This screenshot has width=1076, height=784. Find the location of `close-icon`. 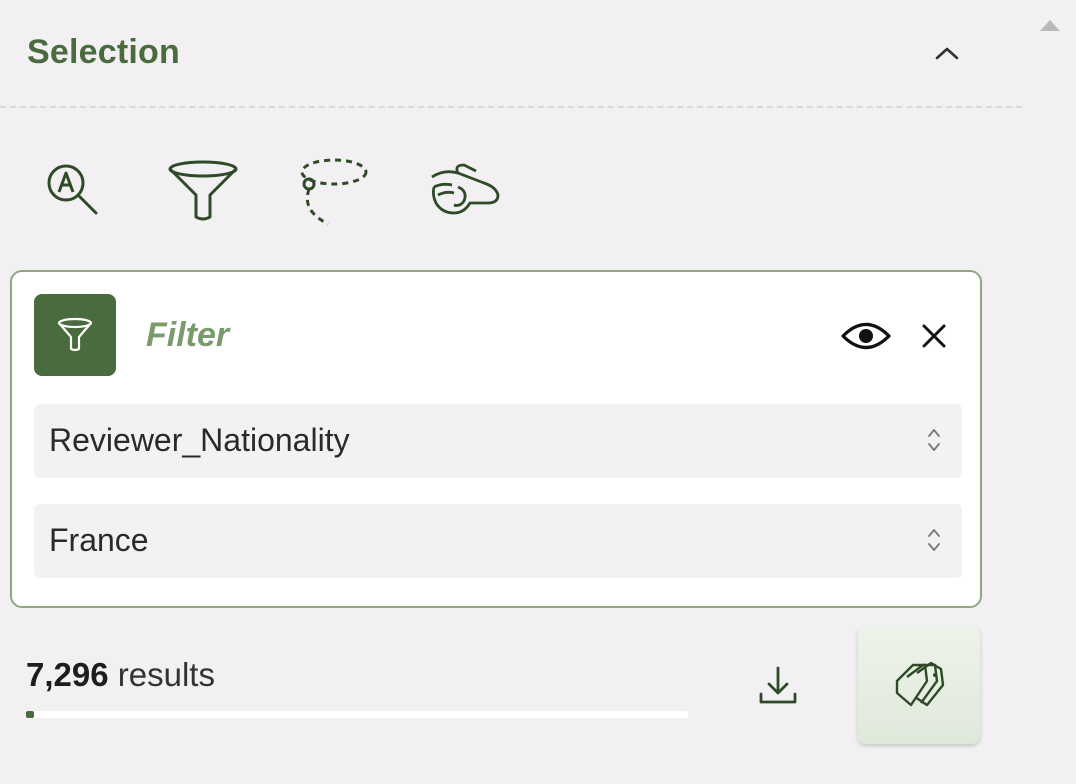

close-icon is located at coordinates (934, 336).